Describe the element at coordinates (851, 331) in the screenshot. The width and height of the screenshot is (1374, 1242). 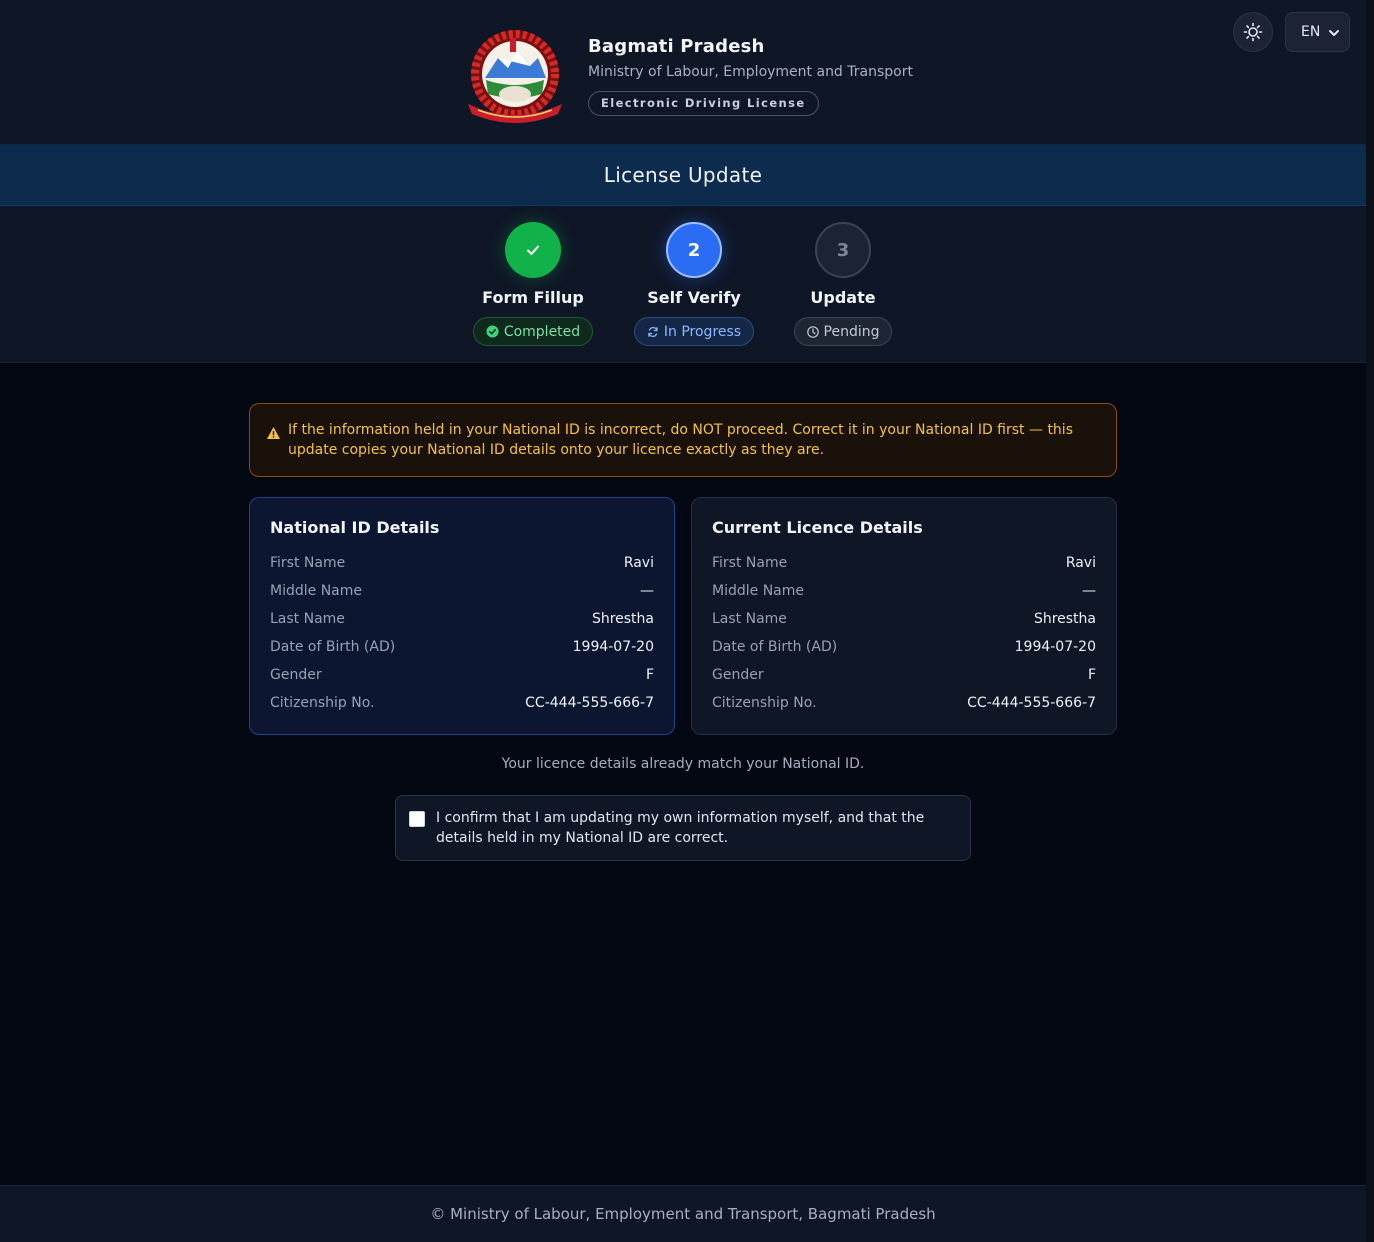
I see `step-3-status: Pending` at that location.